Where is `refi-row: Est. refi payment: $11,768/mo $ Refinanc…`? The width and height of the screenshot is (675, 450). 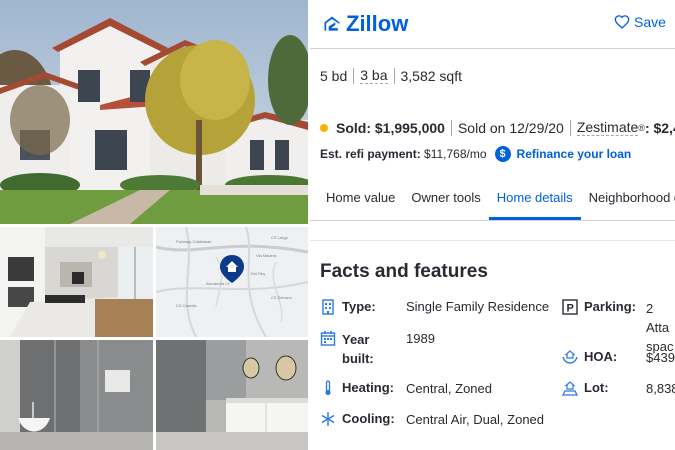 refi-row: Est. refi payment: $11,768/mo $ Refinanc… is located at coordinates (475, 154).